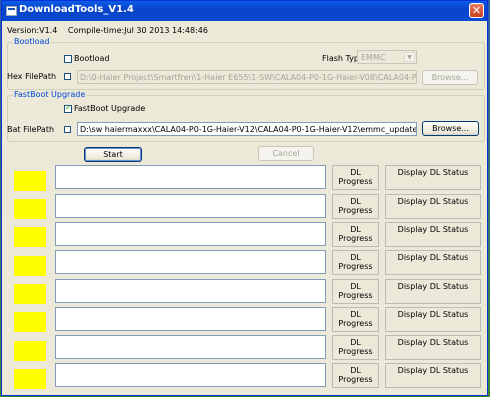 Image resolution: width=490 pixels, height=397 pixels. What do you see at coordinates (68, 59) in the screenshot?
I see `bootload-checkbox` at bounding box center [68, 59].